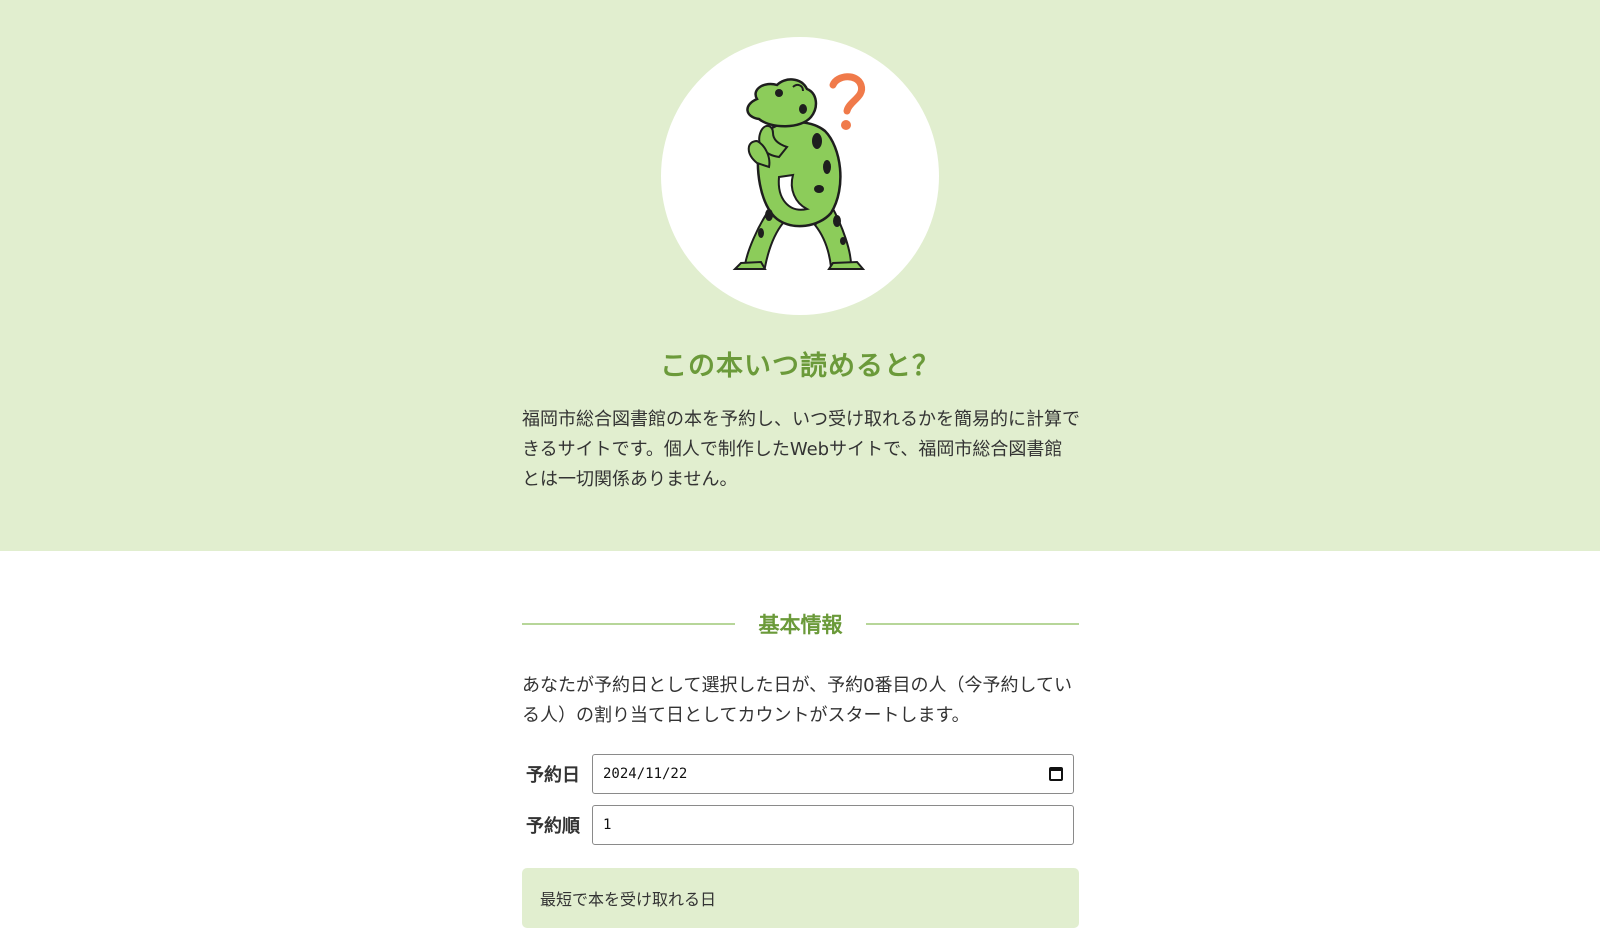 Image resolution: width=1600 pixels, height=928 pixels. I want to click on reservation-order-input: 1, so click(833, 825).